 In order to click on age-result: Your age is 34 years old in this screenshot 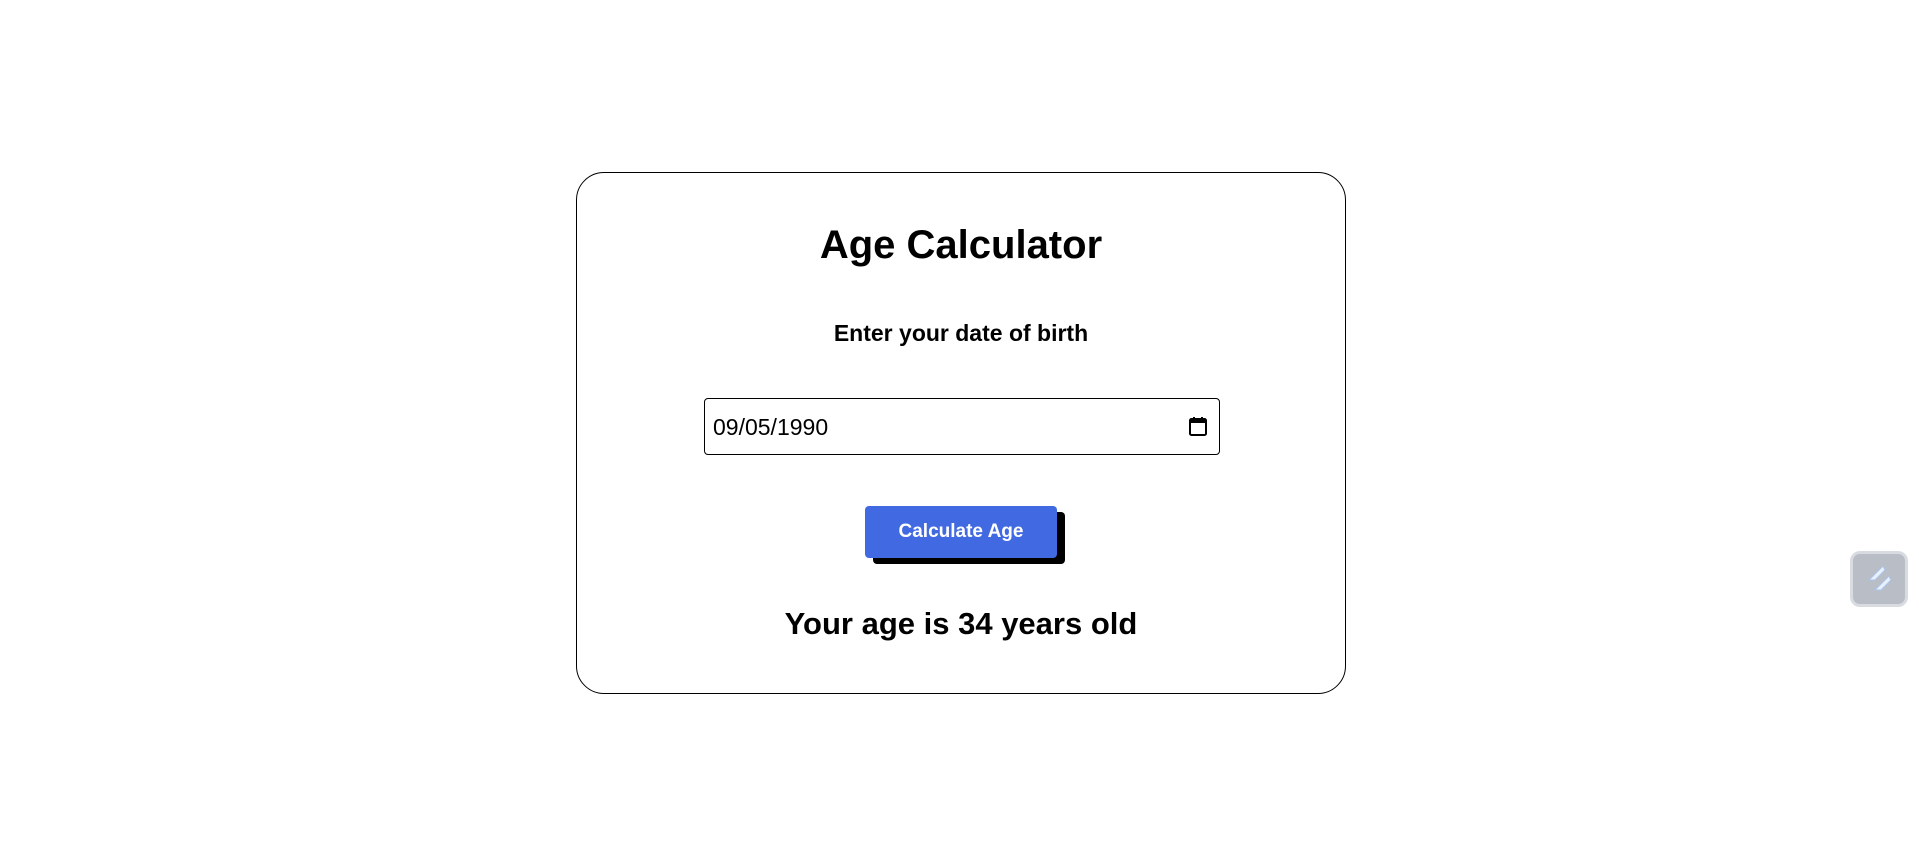, I will do `click(961, 623)`.